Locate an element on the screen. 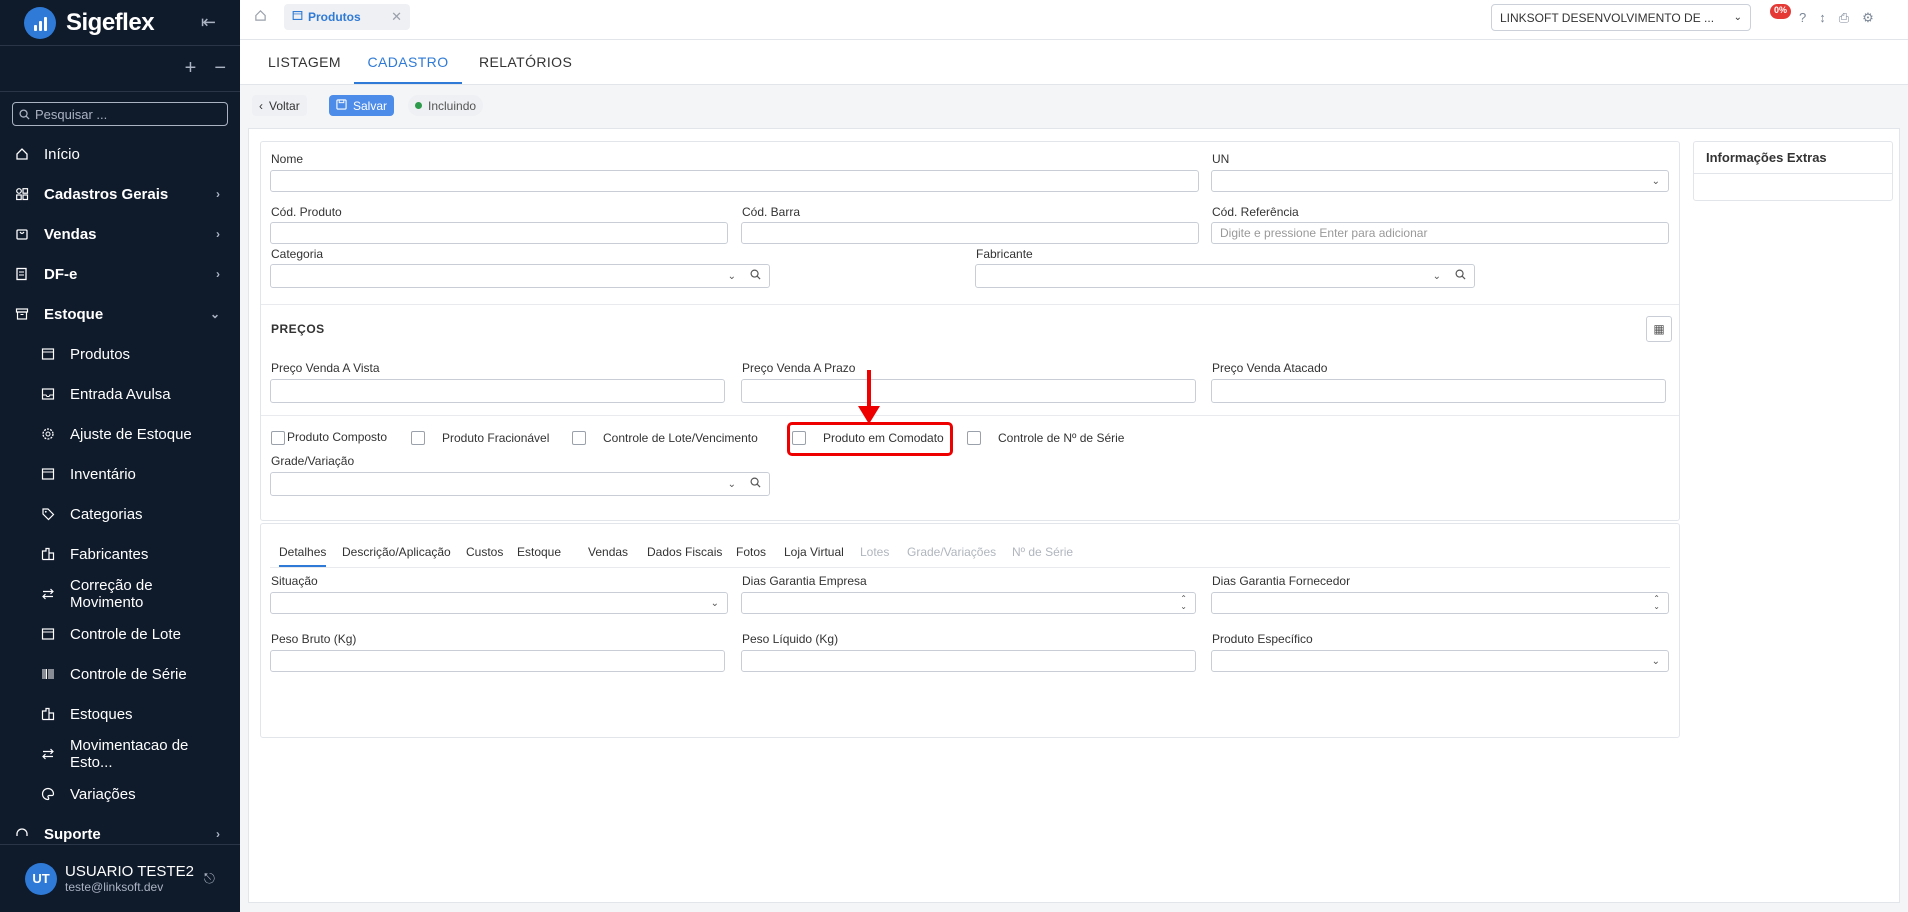 This screenshot has height=912, width=1908. grade-select: ⌄ is located at coordinates (520, 484).